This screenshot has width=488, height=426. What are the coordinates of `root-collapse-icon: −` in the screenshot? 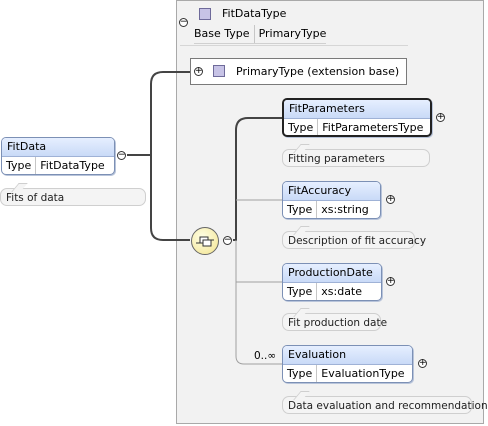 It's located at (121, 155).